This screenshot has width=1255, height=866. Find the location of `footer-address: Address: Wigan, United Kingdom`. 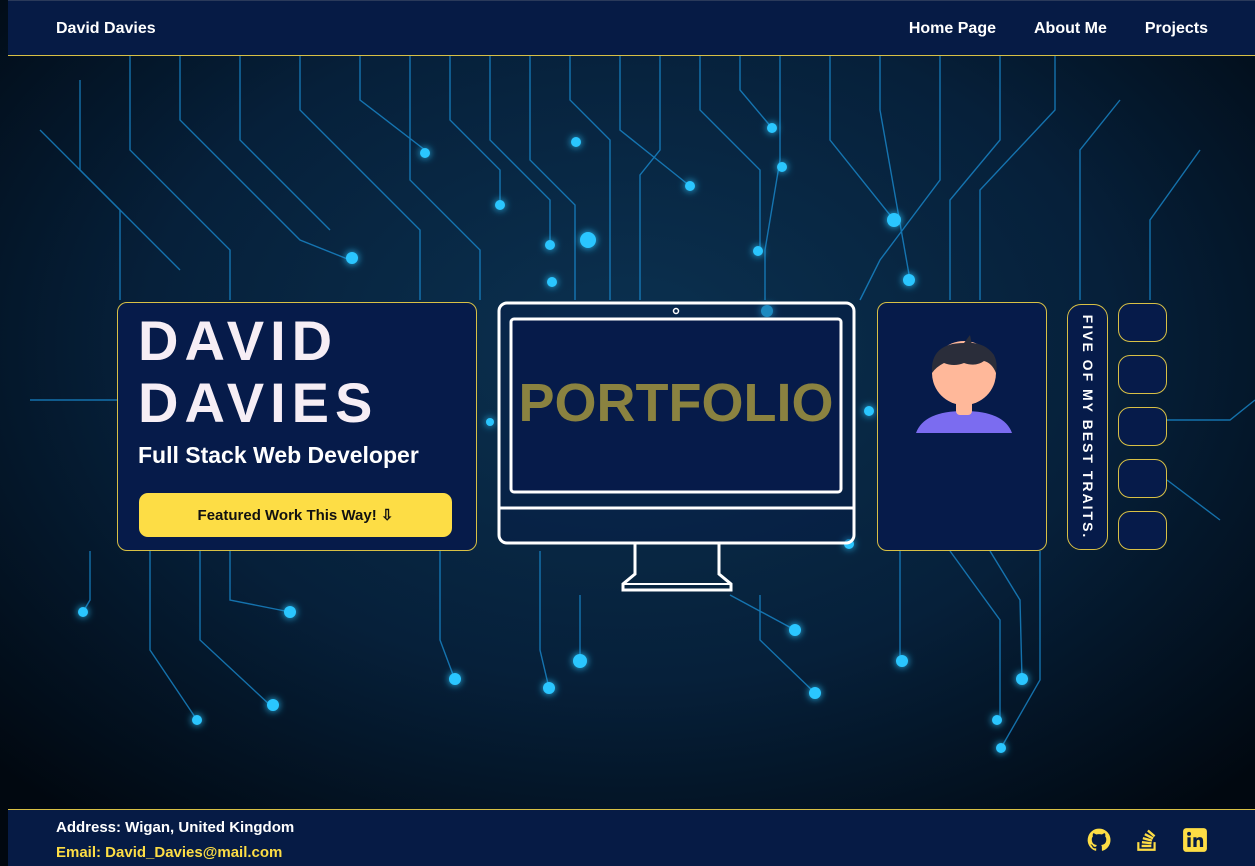

footer-address: Address: Wigan, United Kingdom is located at coordinates (175, 827).